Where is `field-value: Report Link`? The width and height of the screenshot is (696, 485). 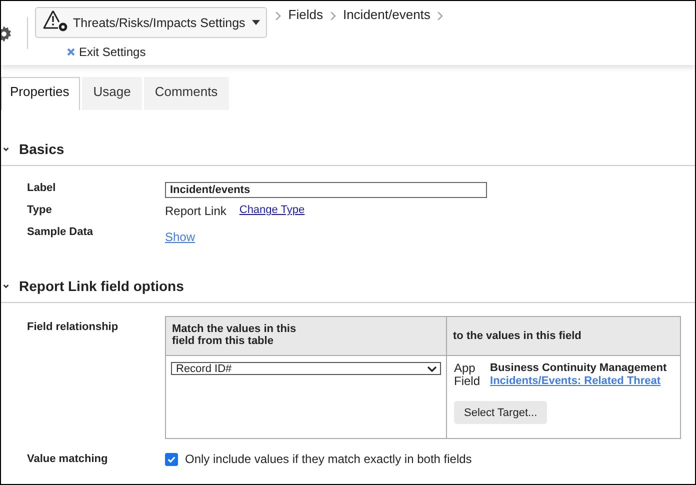
field-value: Report Link is located at coordinates (195, 211).